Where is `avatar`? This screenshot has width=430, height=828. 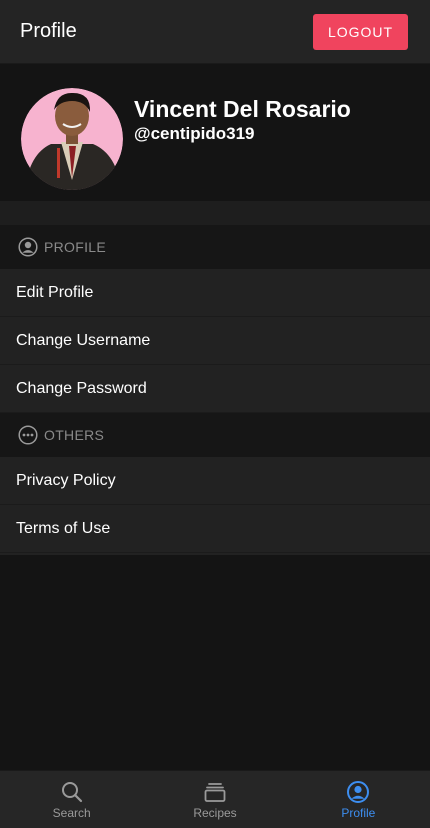 avatar is located at coordinates (72, 139).